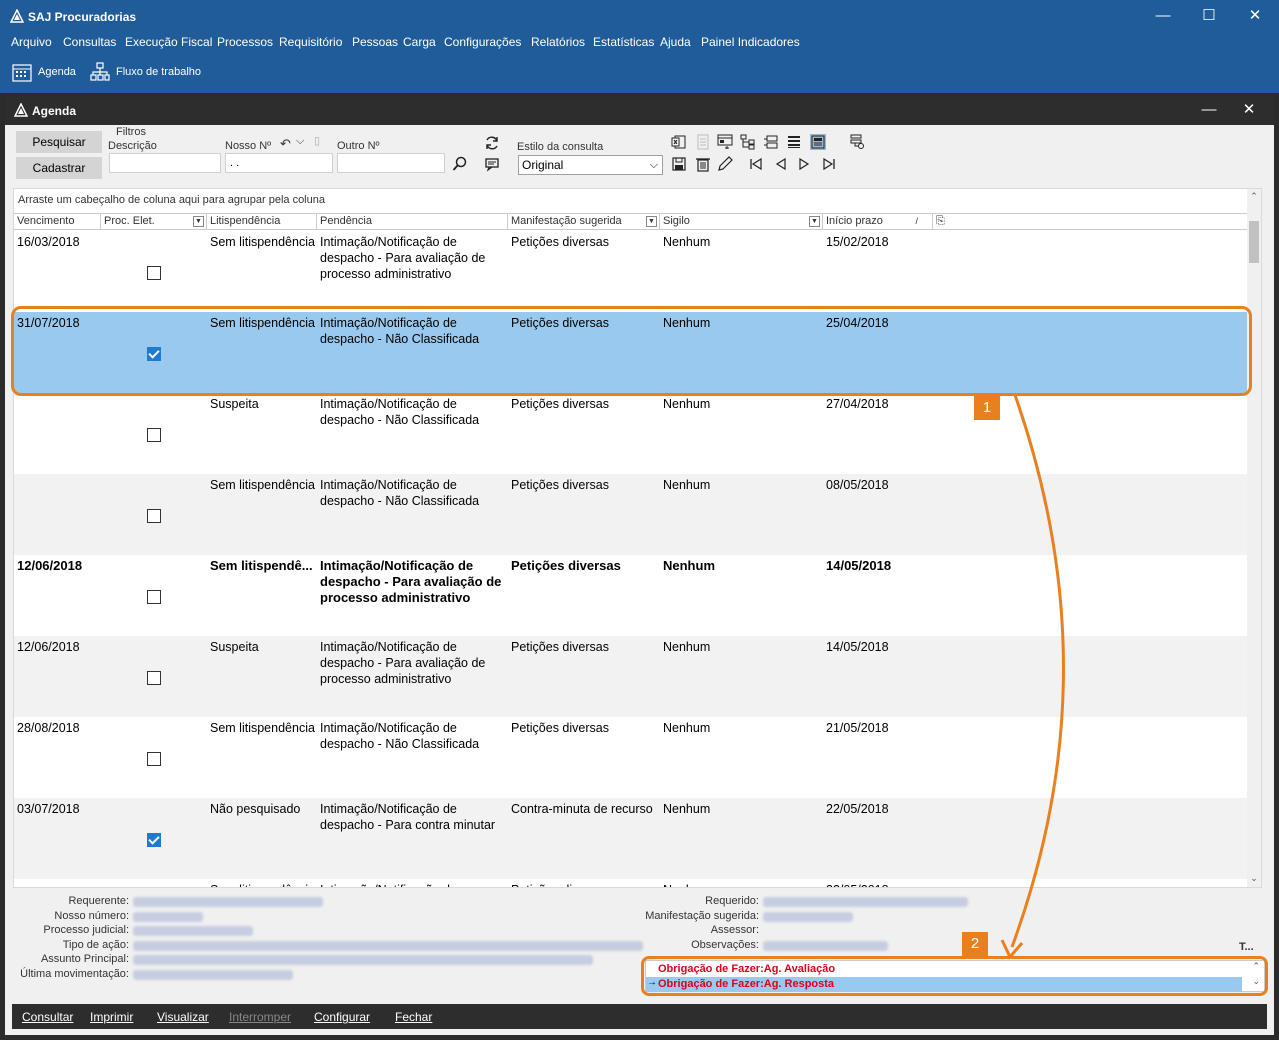 This screenshot has height=1040, width=1279. Describe the element at coordinates (57, 72) in the screenshot. I see `toolbar-agenda-label: Agenda` at that location.